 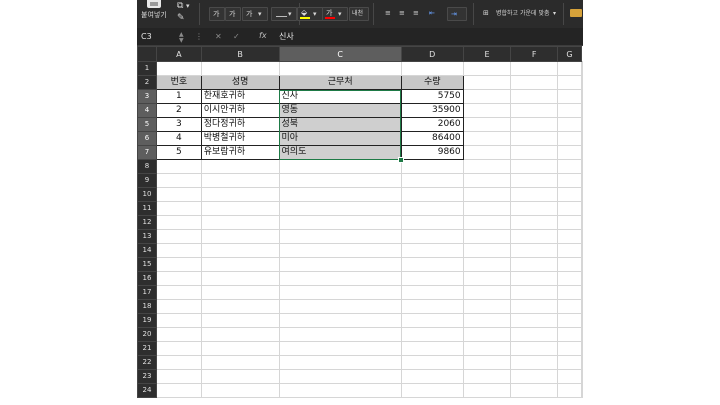 I want to click on table-cell: 3, so click(x=178, y=124).